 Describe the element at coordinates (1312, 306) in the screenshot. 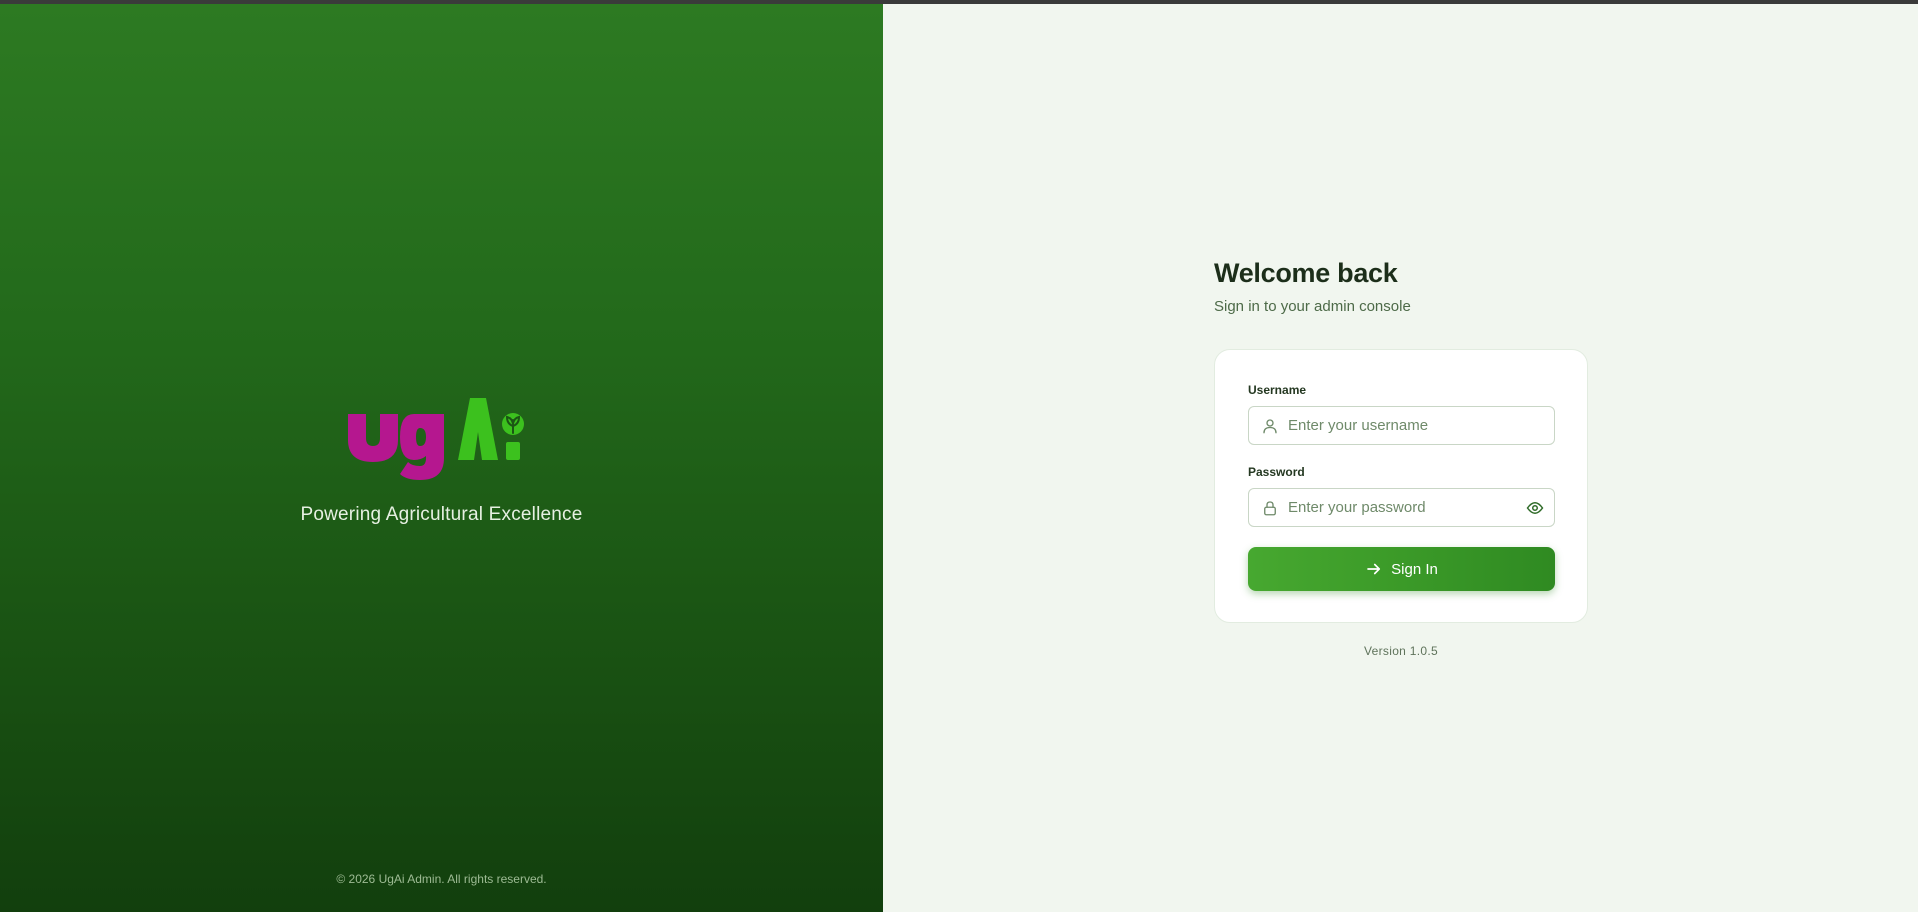

I see `page-subtitle: Sign in to your admin console` at that location.